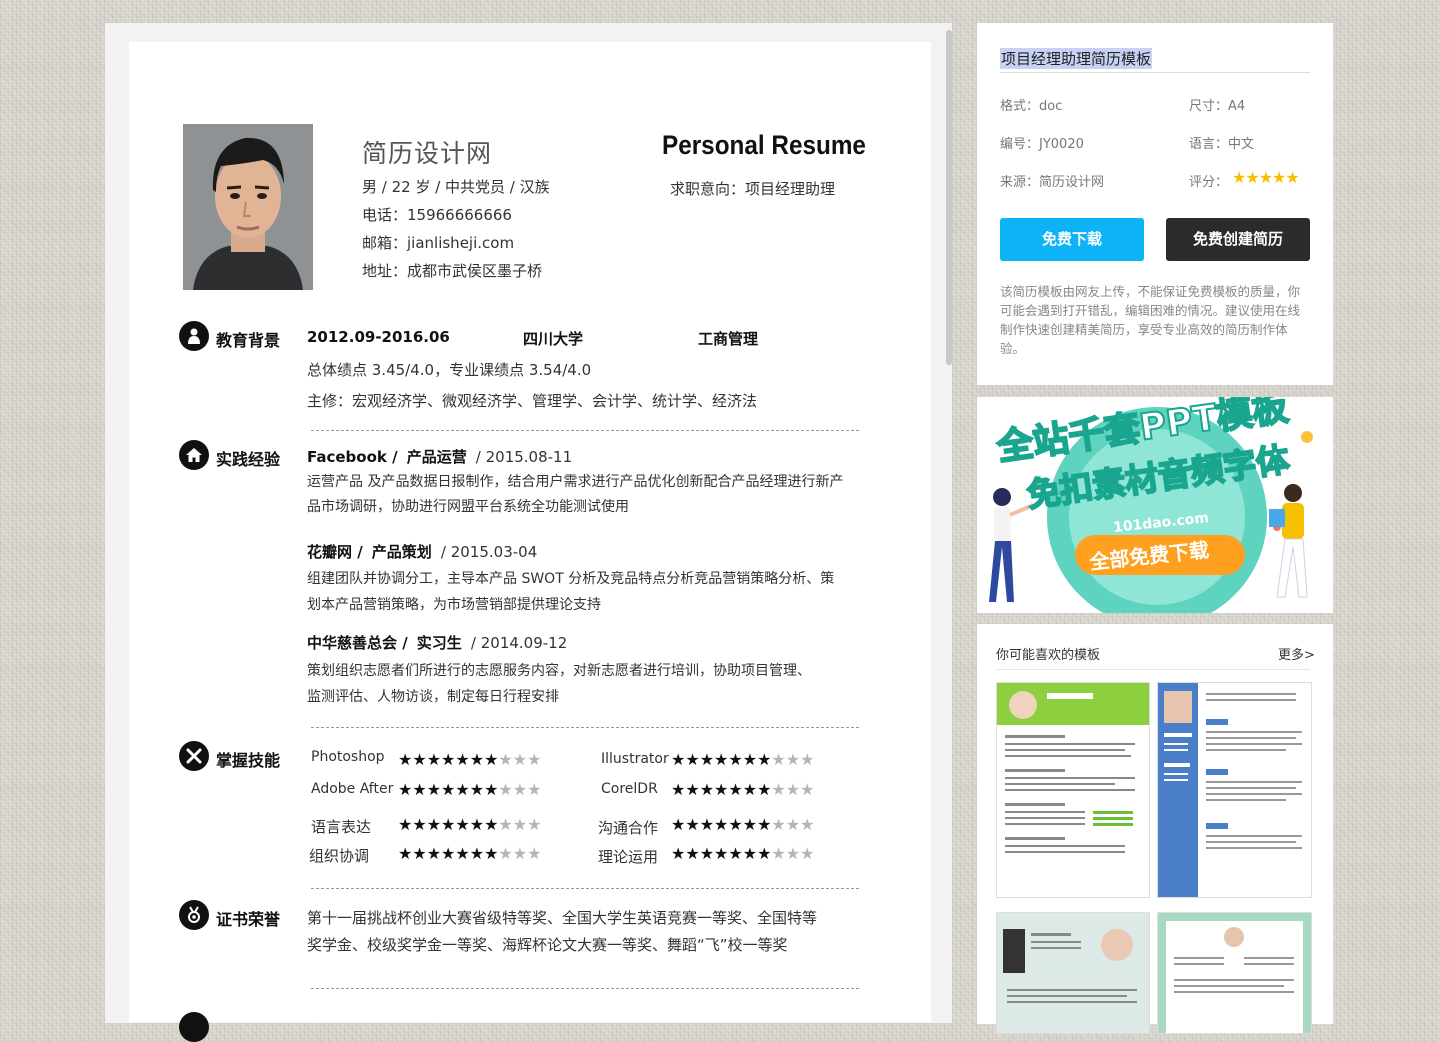  I want to click on free-download-button: 免费下载, so click(1072, 239).